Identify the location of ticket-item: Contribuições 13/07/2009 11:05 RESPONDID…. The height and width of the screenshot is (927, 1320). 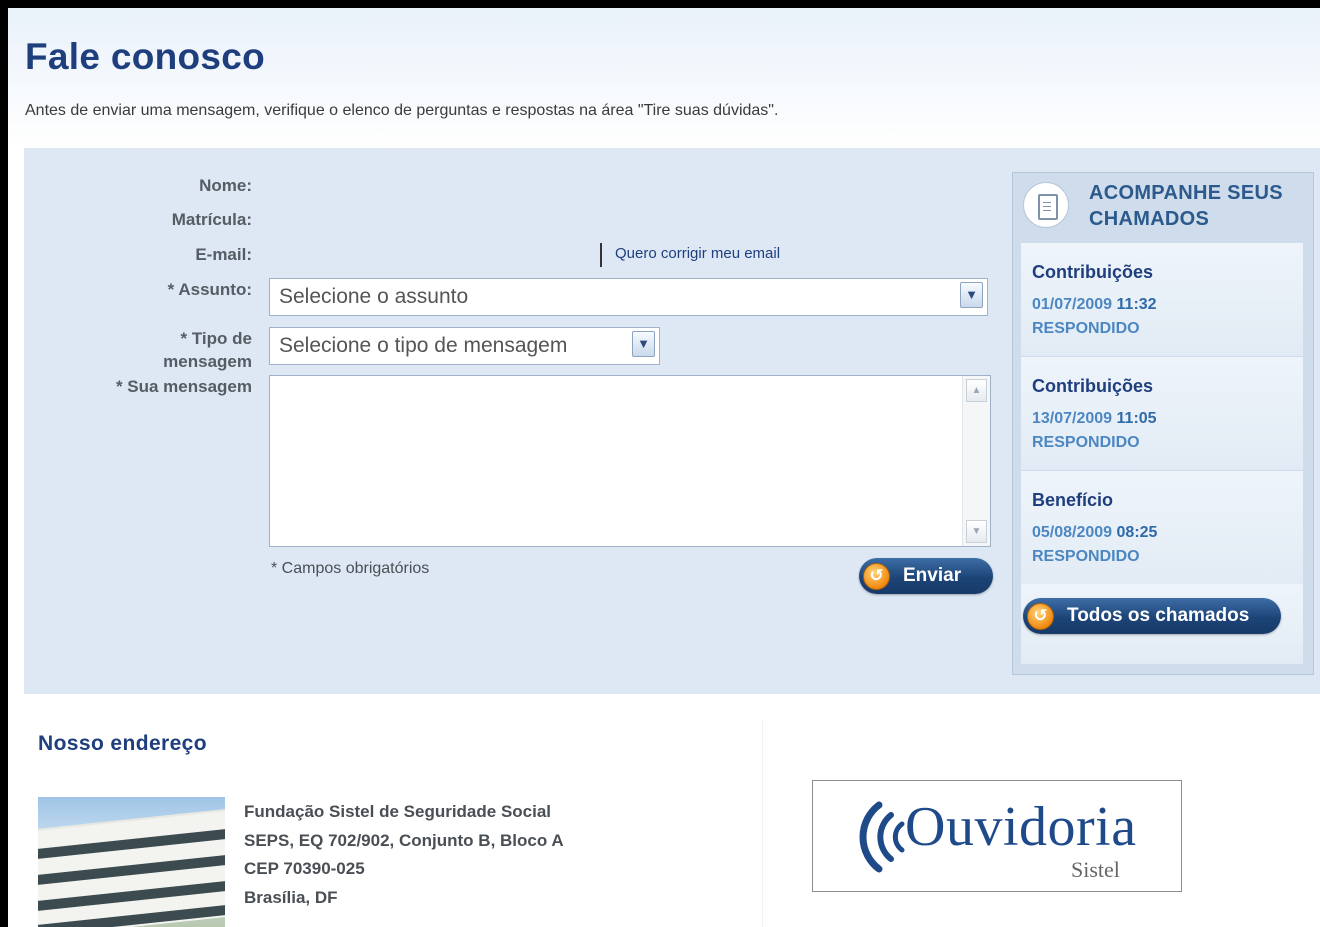
(1162, 413).